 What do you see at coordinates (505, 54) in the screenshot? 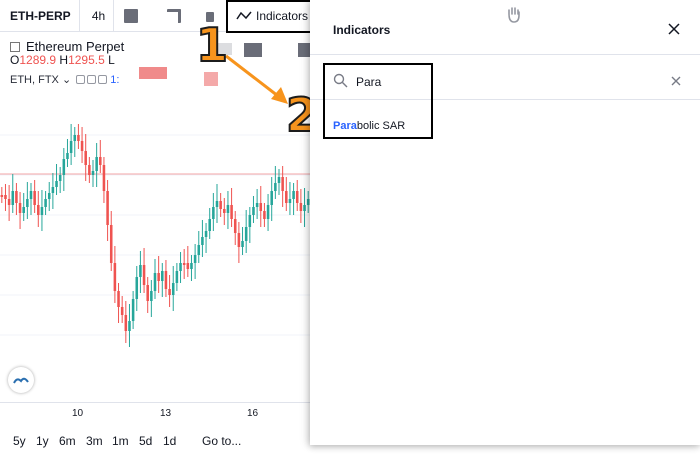
I see `divider` at bounding box center [505, 54].